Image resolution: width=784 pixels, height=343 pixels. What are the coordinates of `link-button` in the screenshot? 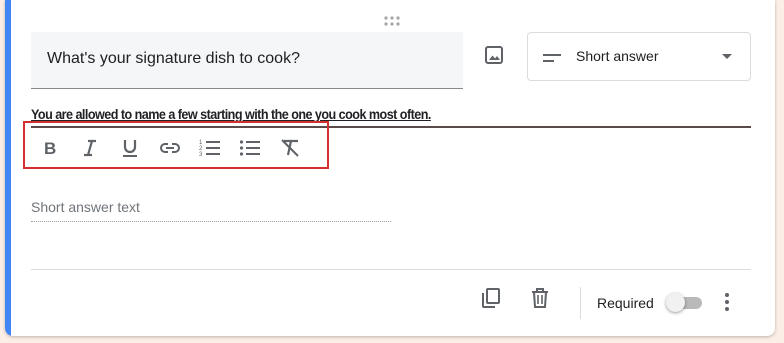 It's located at (170, 150).